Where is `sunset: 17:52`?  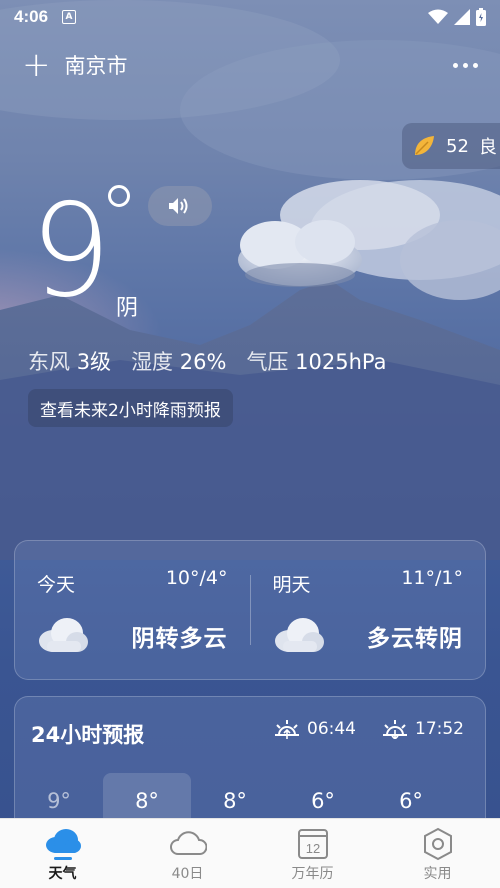
sunset: 17:52 is located at coordinates (422, 729).